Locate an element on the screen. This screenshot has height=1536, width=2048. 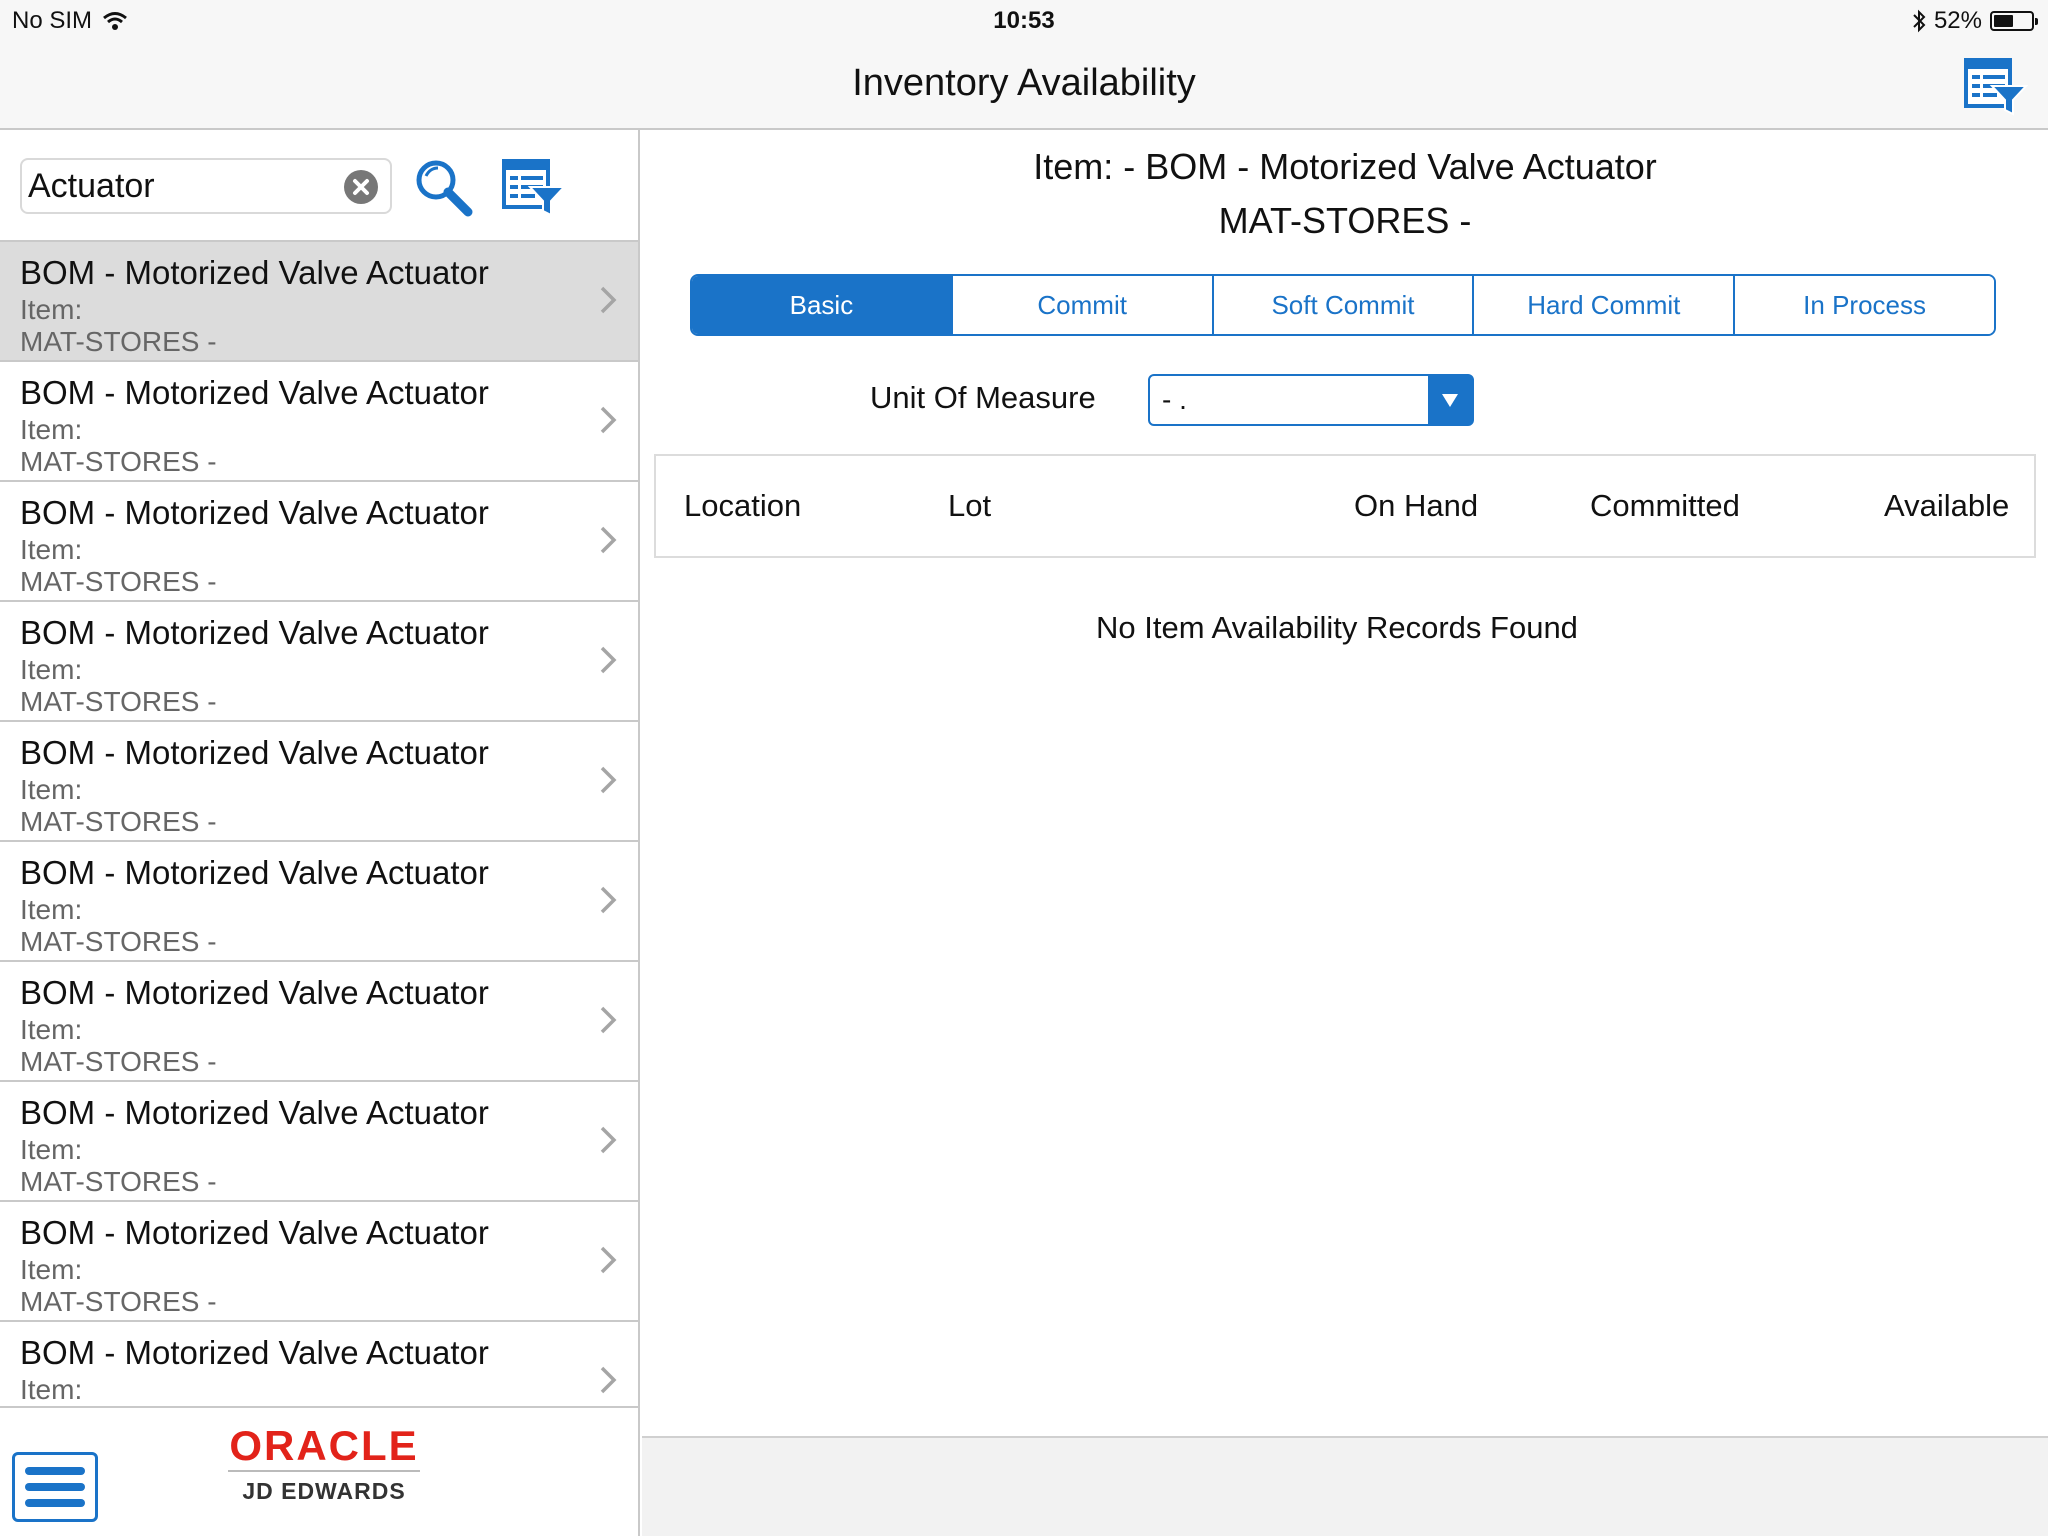
list-filter-button is located at coordinates (533, 187).